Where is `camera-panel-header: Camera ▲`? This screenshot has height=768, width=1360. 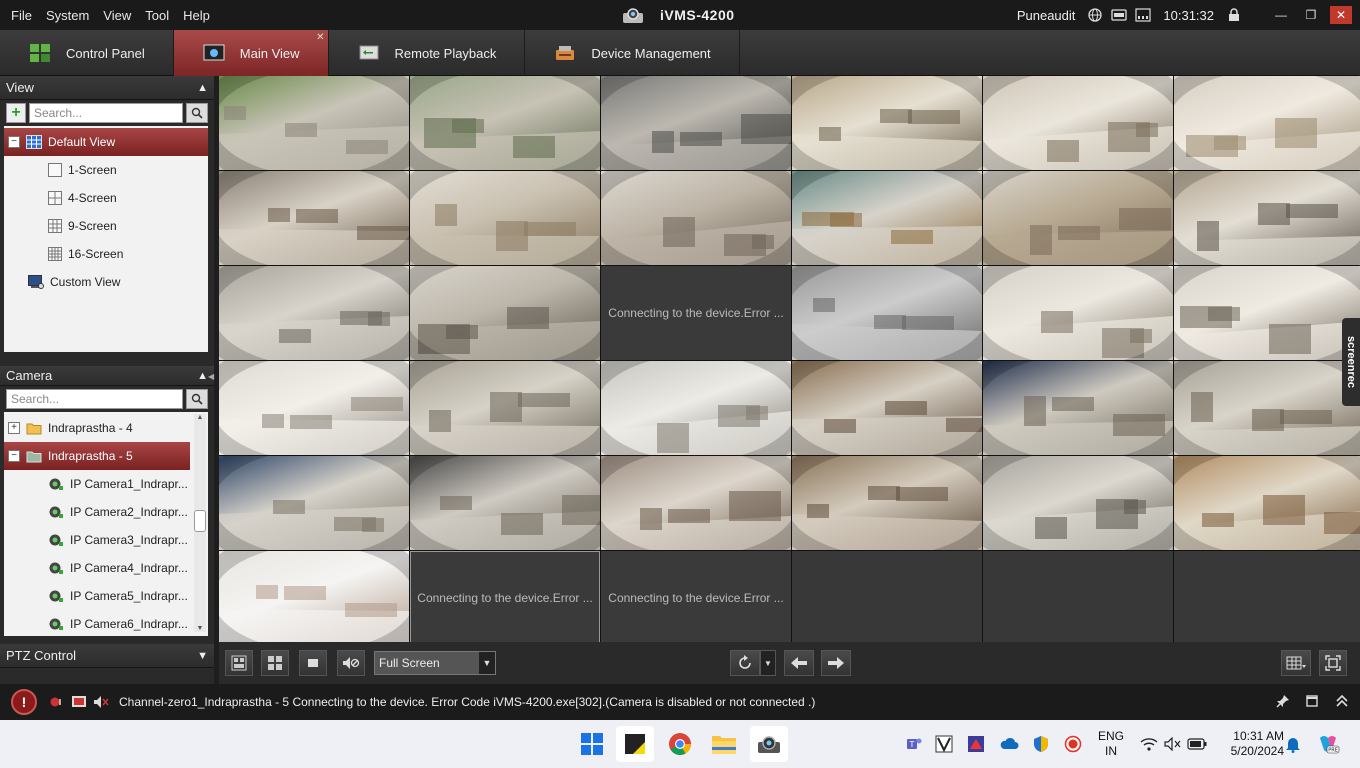
camera-panel-header: Camera ▲ is located at coordinates (107, 376).